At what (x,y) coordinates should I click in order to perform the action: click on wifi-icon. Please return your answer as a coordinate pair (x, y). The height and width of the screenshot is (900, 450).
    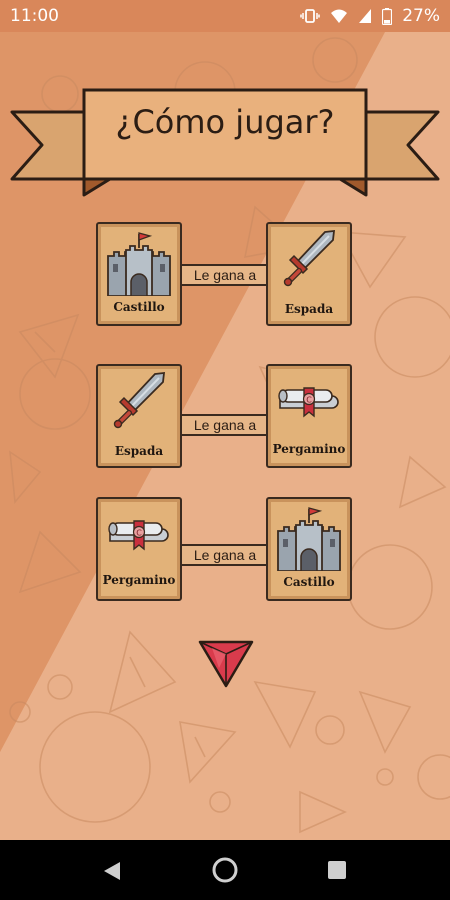
    Looking at the image, I should click on (339, 16).